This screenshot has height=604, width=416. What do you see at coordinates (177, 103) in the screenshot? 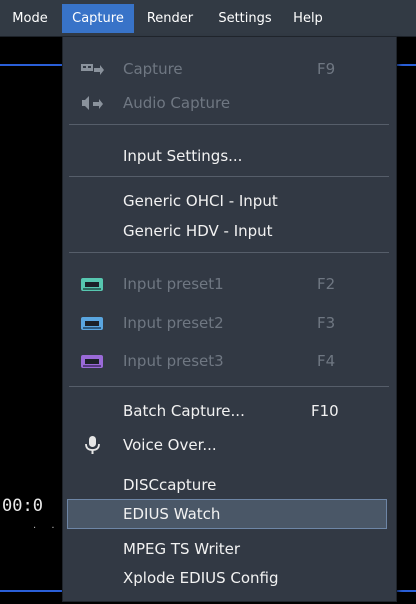
I see `menu-item-label: Audio Capture` at bounding box center [177, 103].